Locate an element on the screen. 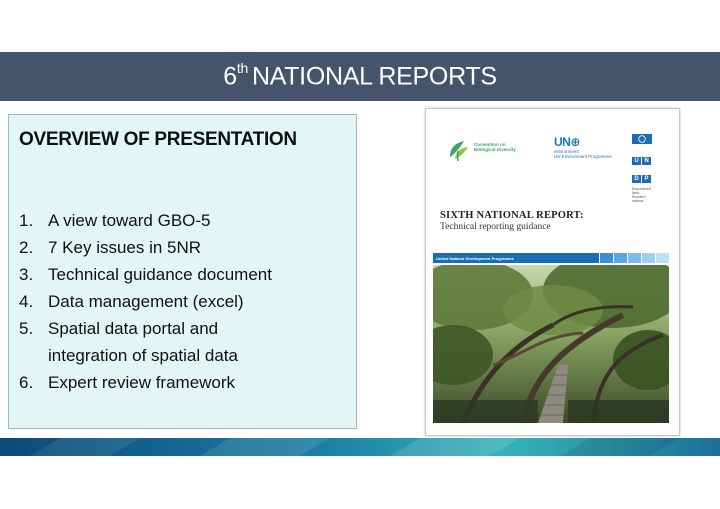 The width and height of the screenshot is (720, 509). list-item-text: Technical guidance document is located at coordinates (160, 274).